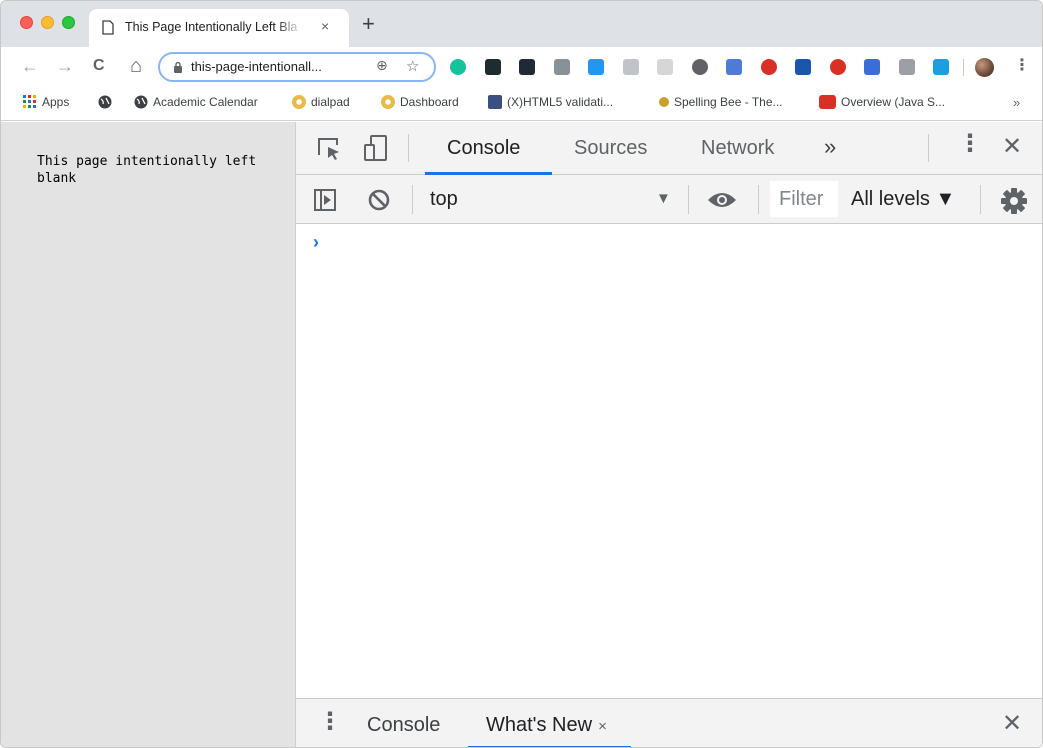 The image size is (1043, 748). What do you see at coordinates (734, 67) in the screenshot?
I see `extension-pencil-icon` at bounding box center [734, 67].